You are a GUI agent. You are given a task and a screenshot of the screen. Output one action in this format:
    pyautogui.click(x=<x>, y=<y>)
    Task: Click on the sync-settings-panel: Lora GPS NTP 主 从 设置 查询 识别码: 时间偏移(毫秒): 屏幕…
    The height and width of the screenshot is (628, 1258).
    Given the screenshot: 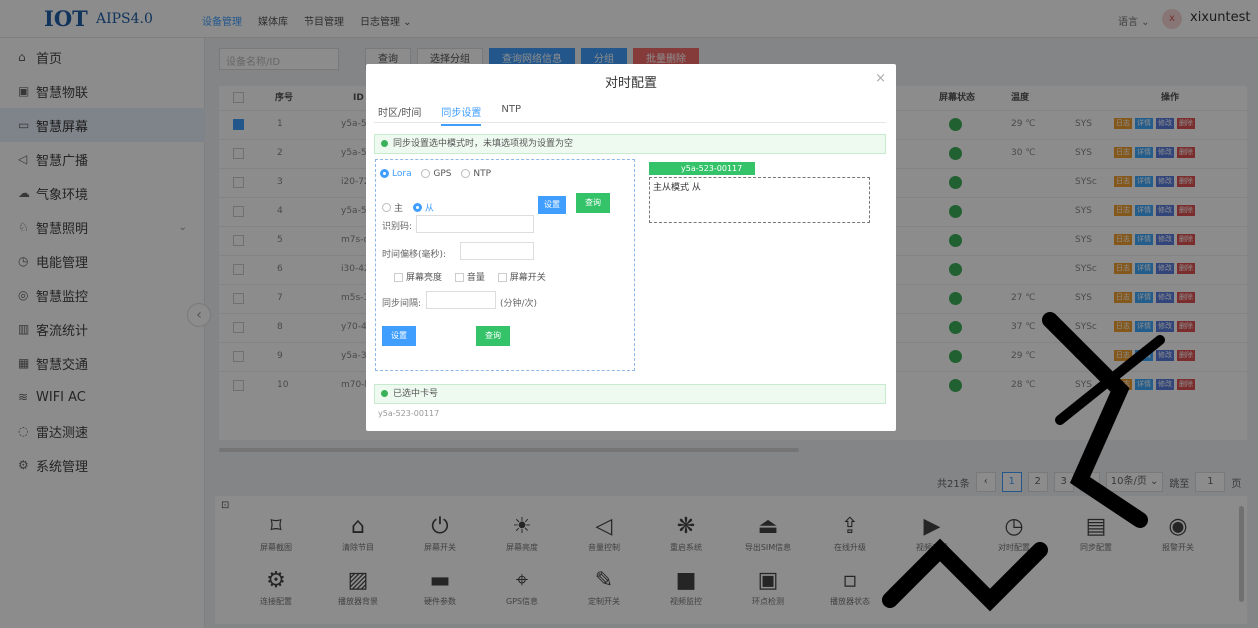 What is the action you would take?
    pyautogui.click(x=505, y=265)
    